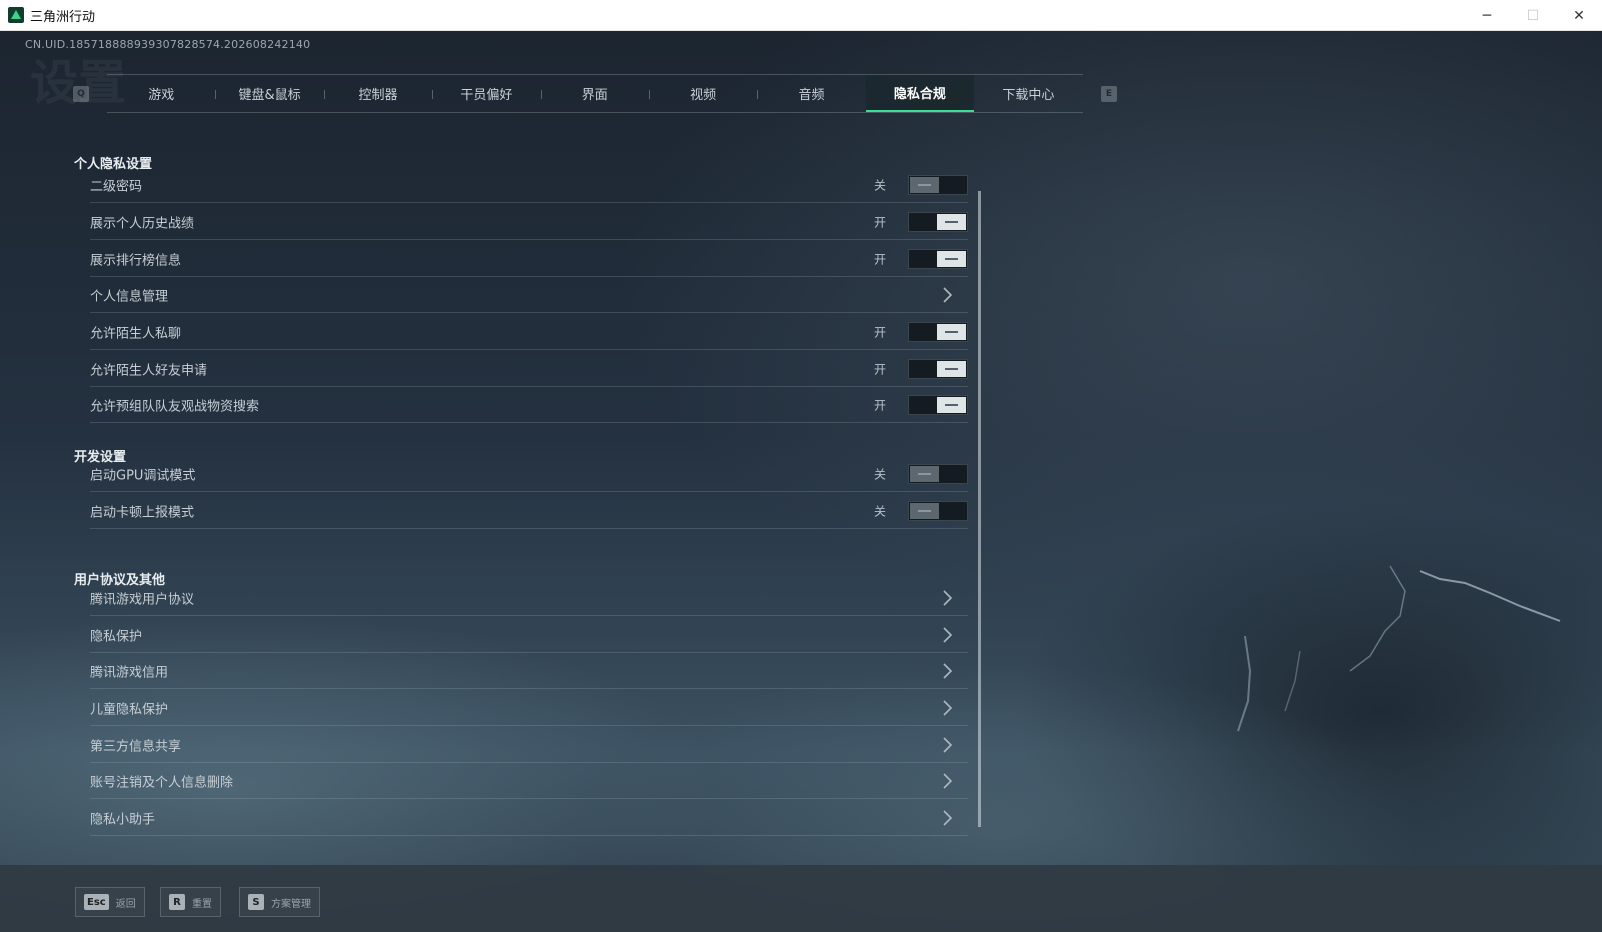 This screenshot has width=1602, height=932. Describe the element at coordinates (190, 902) in the screenshot. I see `reset-button: R 重置` at that location.